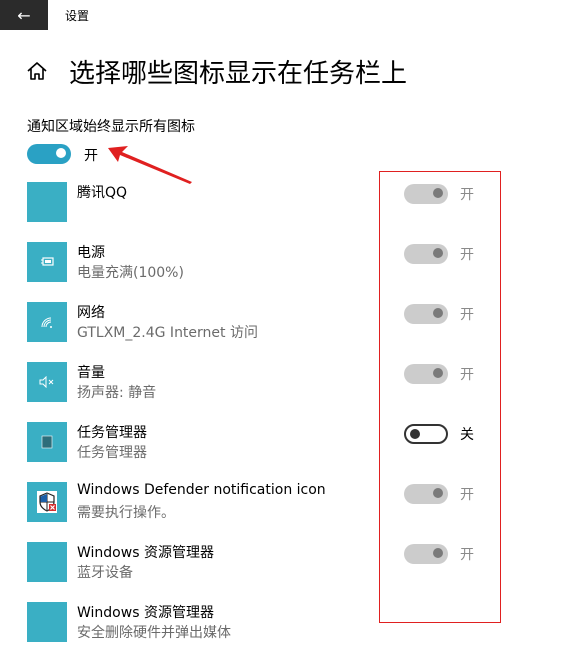 The height and width of the screenshot is (658, 580). I want to click on always-show-all-icons-toggle, so click(49, 154).